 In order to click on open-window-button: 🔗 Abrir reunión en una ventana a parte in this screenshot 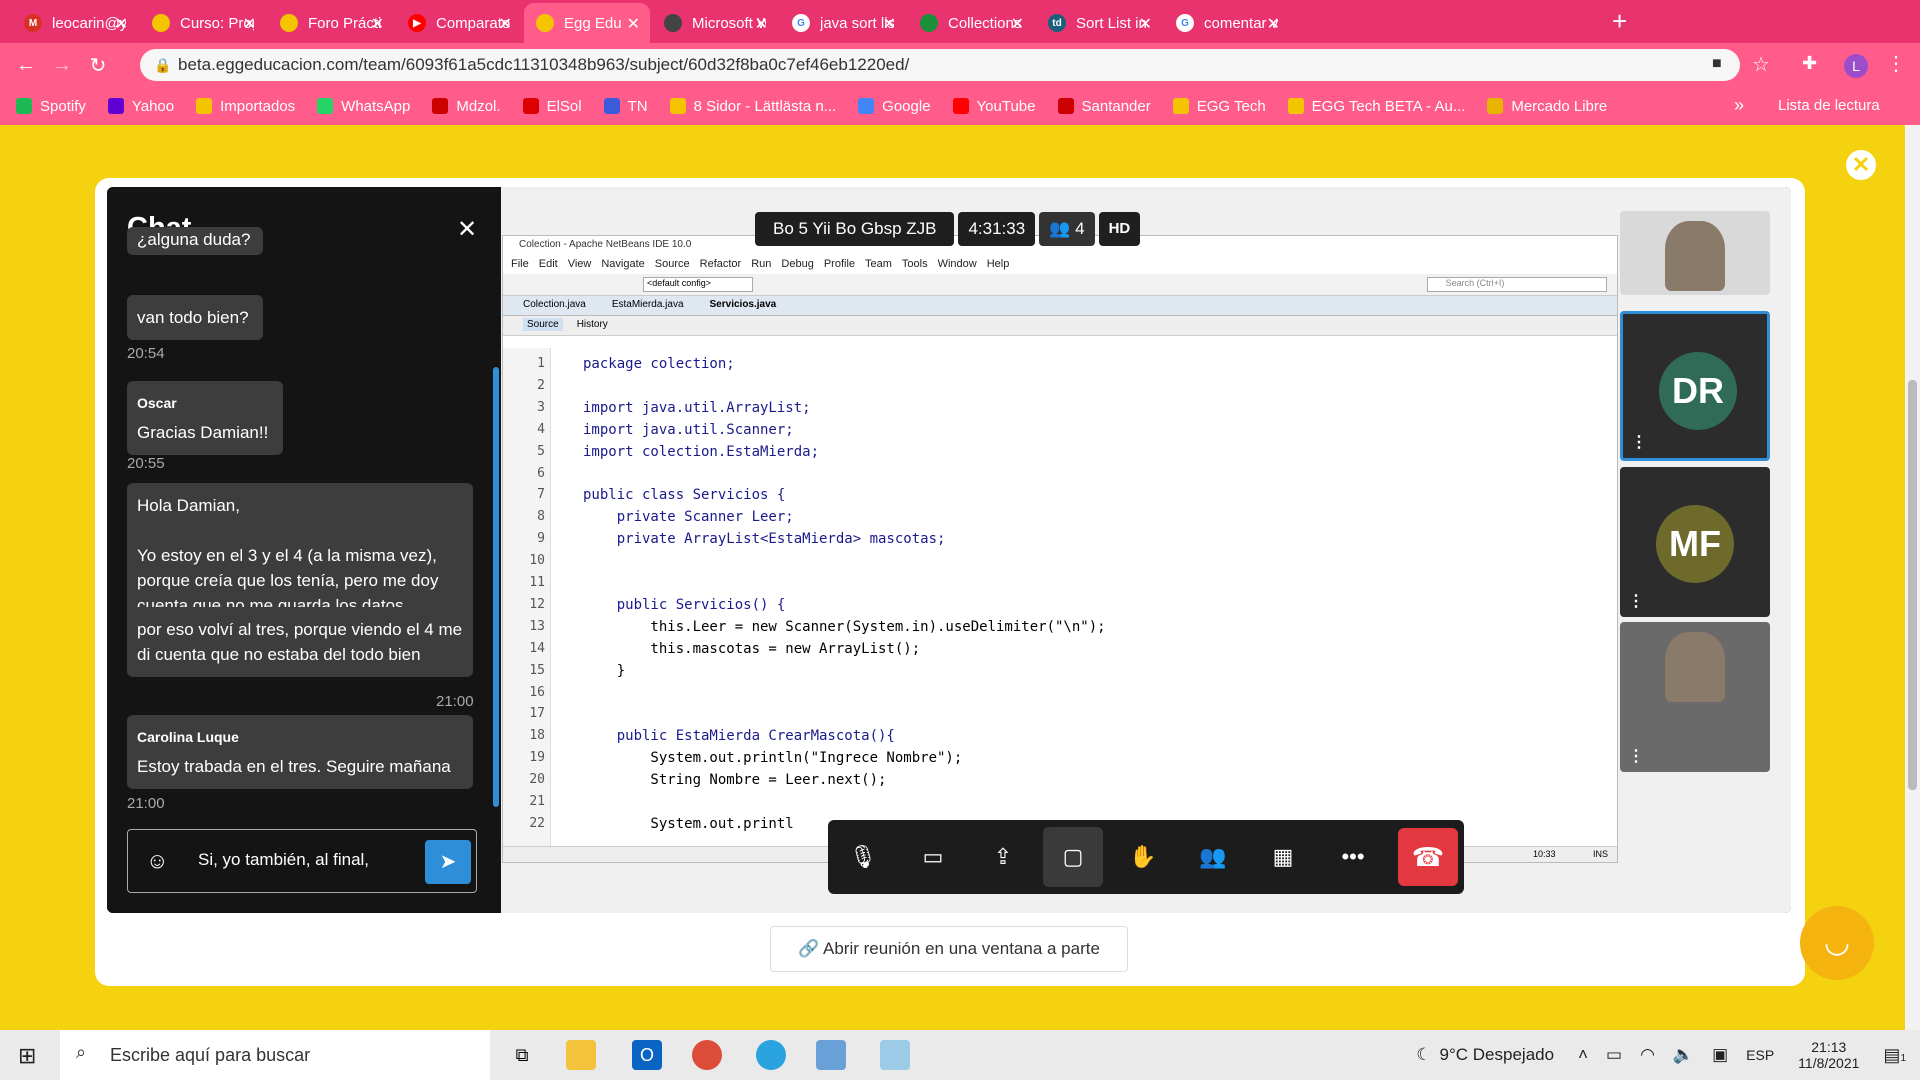, I will do `click(949, 949)`.